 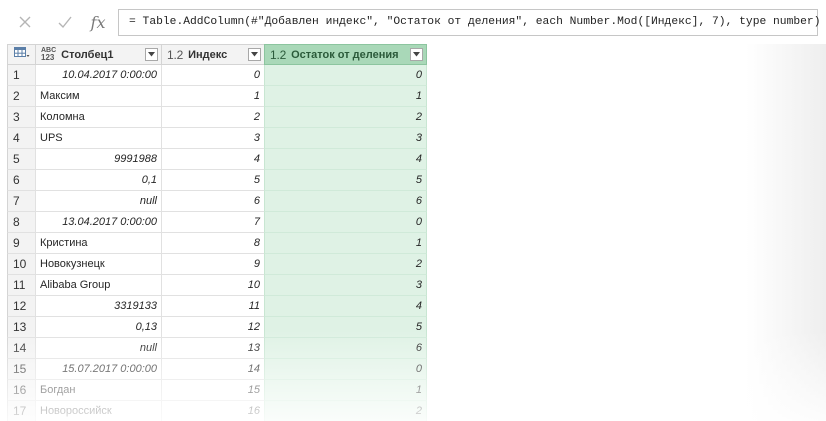 What do you see at coordinates (21, 327) in the screenshot?
I see `row-number: 13` at bounding box center [21, 327].